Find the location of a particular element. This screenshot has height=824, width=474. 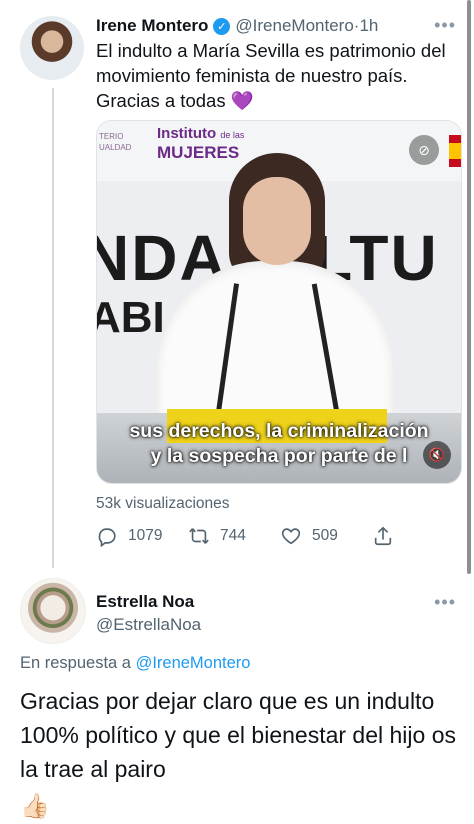

subtitle-line-1: sus derechos, la criminalización is located at coordinates (279, 431).